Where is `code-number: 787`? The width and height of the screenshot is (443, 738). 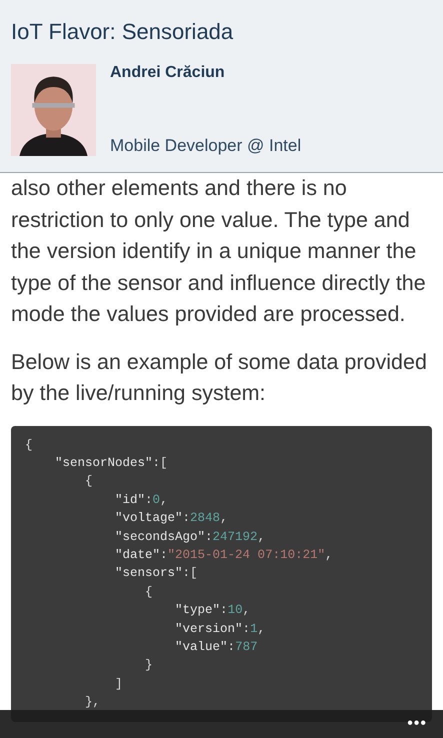 code-number: 787 is located at coordinates (246, 647).